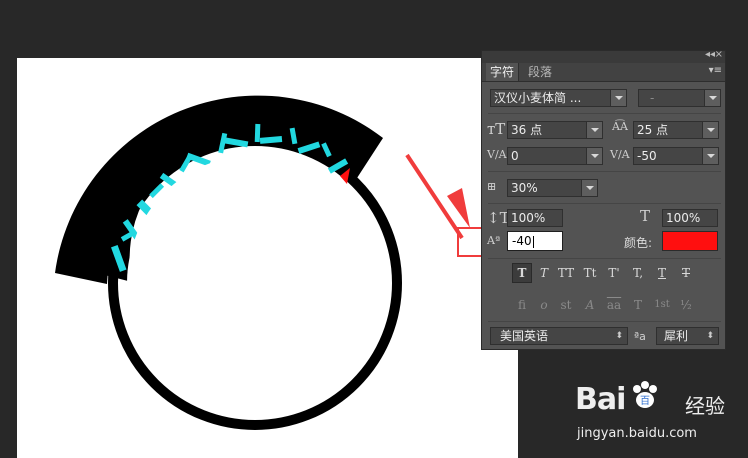 This screenshot has height=458, width=748. What do you see at coordinates (522, 241) in the screenshot?
I see `baseline-shift-value: -40` at bounding box center [522, 241].